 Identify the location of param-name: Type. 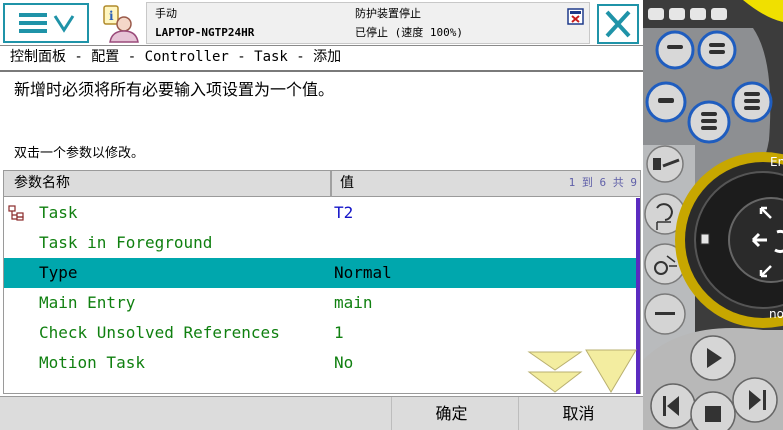
(58, 272).